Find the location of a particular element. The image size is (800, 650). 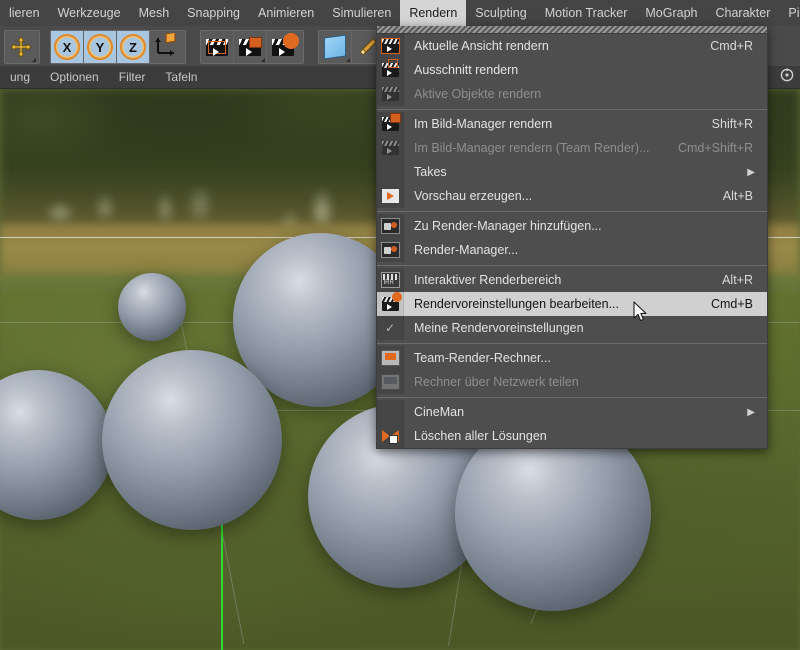

move-arrows-icon is located at coordinates (21, 47).